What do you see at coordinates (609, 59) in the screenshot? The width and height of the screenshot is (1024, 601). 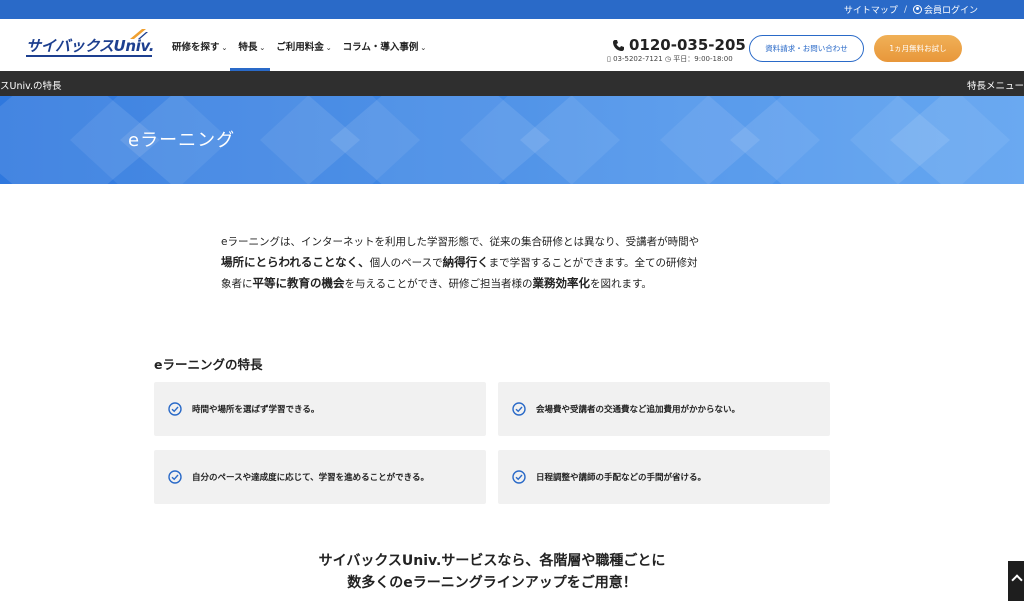 I see `mobile-icon: ▯` at bounding box center [609, 59].